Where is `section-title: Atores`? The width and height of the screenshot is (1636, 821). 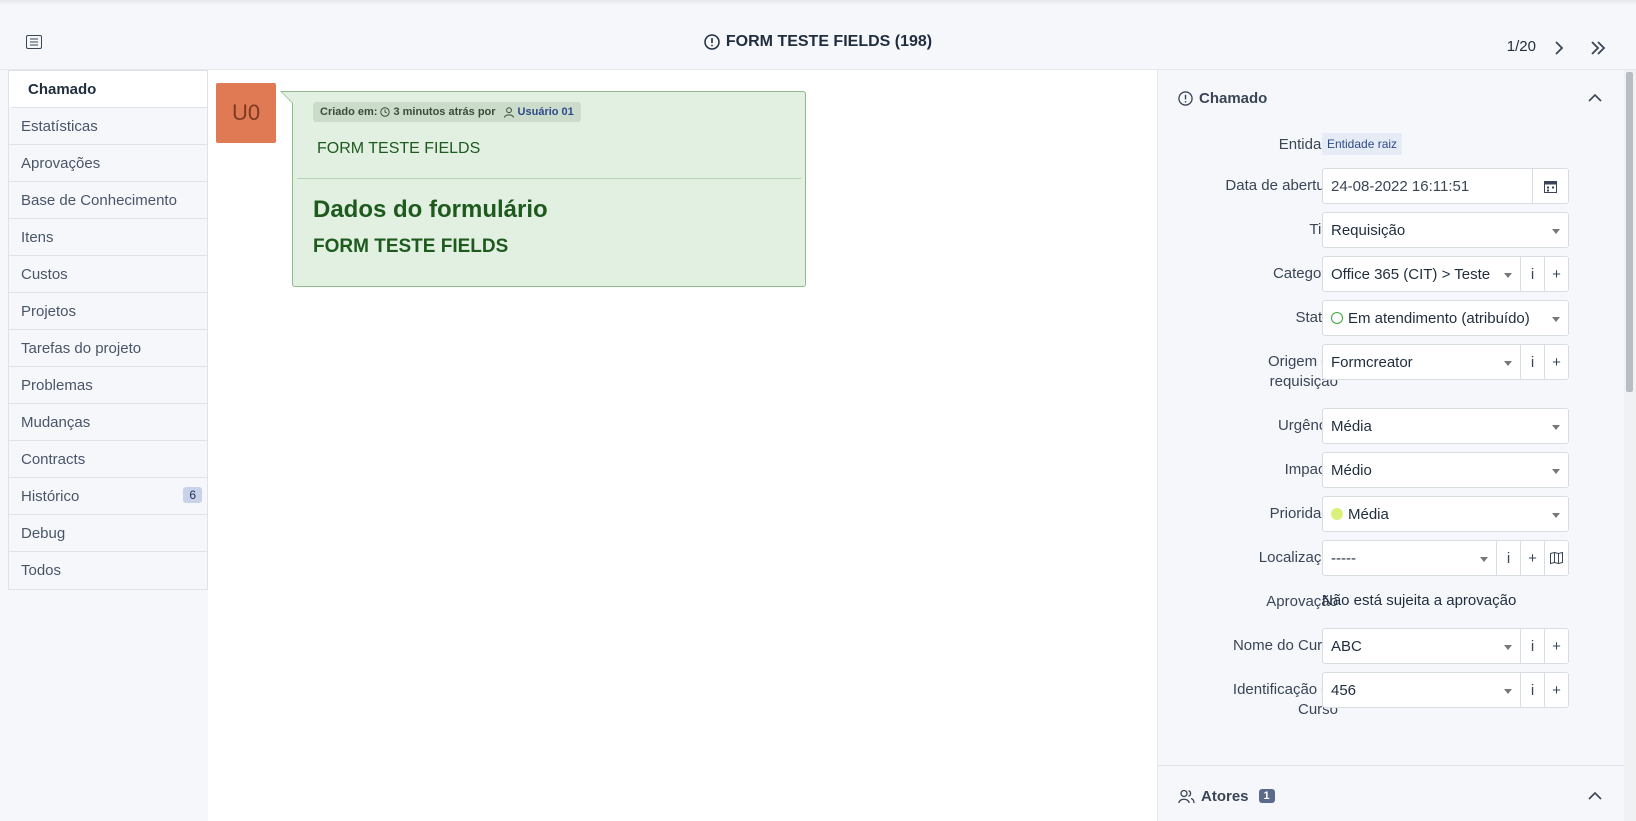 section-title: Atores is located at coordinates (1225, 796).